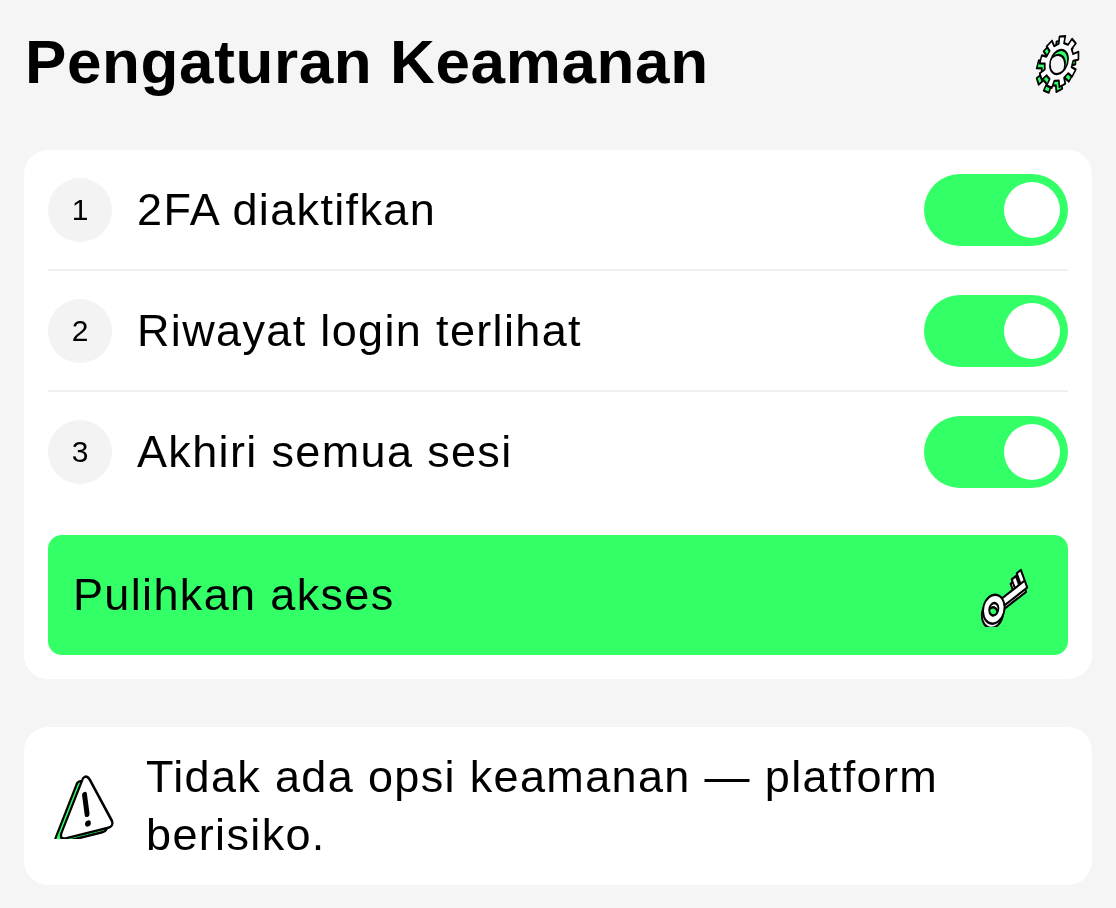  What do you see at coordinates (543, 806) in the screenshot?
I see `notice-text: Tidak ada opsi keamanan — platform berisiko.` at bounding box center [543, 806].